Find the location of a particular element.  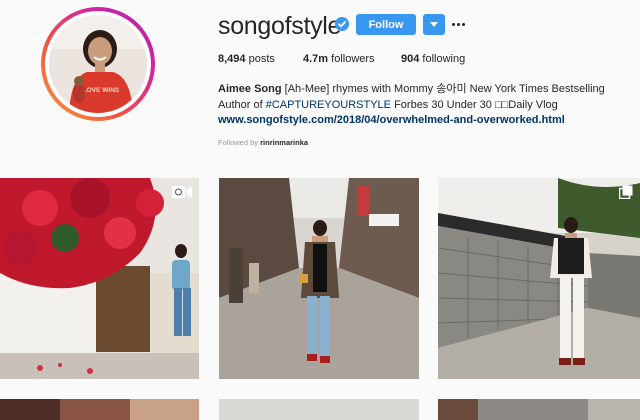

bio-text-continued: Forbes 30 Under 30 □□Daily Vlog is located at coordinates (474, 105).